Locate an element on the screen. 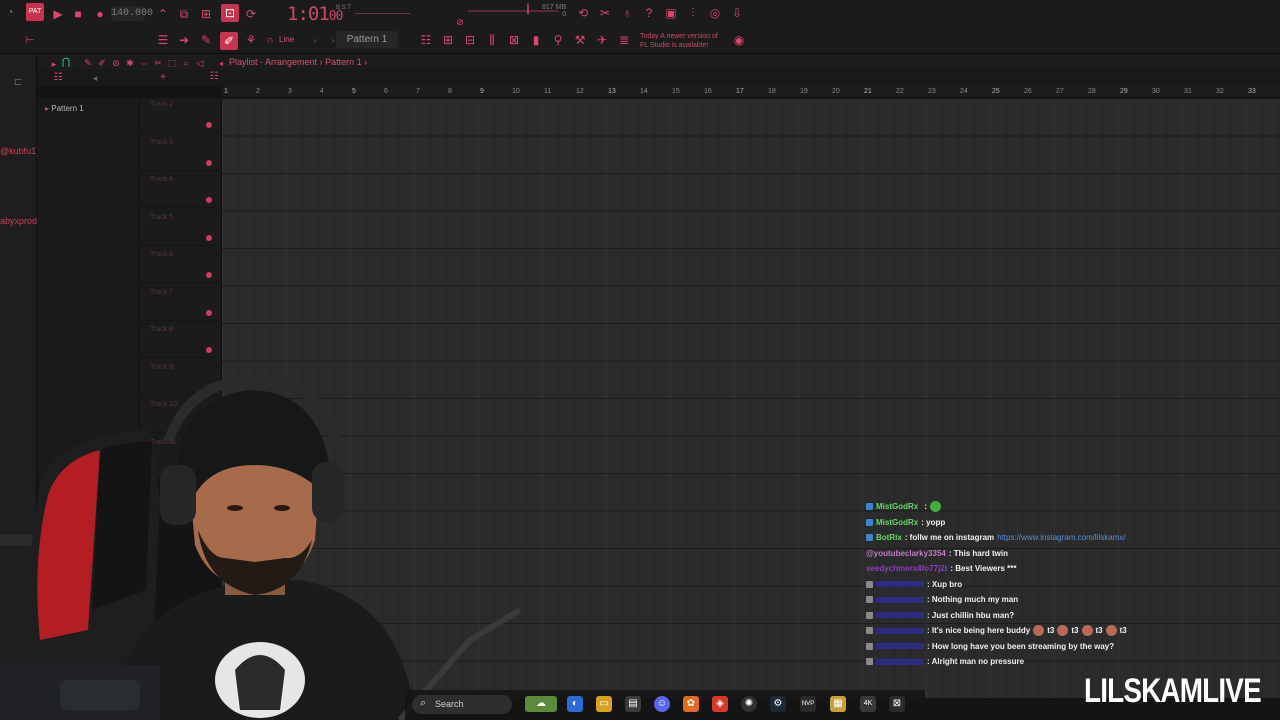  mixer-window-icon: ⫼ is located at coordinates (492, 41).